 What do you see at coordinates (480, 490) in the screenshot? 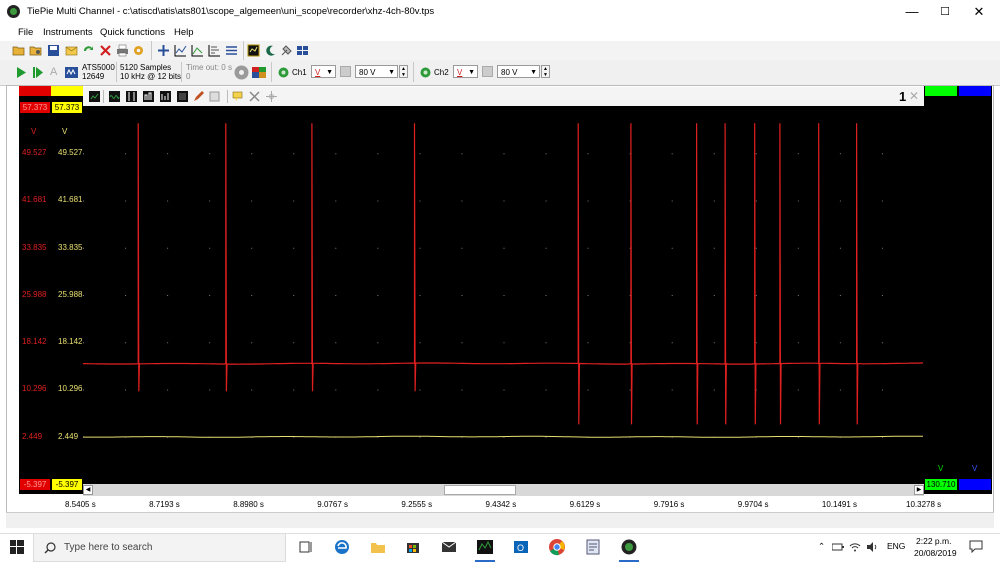
I see `scroll-thumb` at bounding box center [480, 490].